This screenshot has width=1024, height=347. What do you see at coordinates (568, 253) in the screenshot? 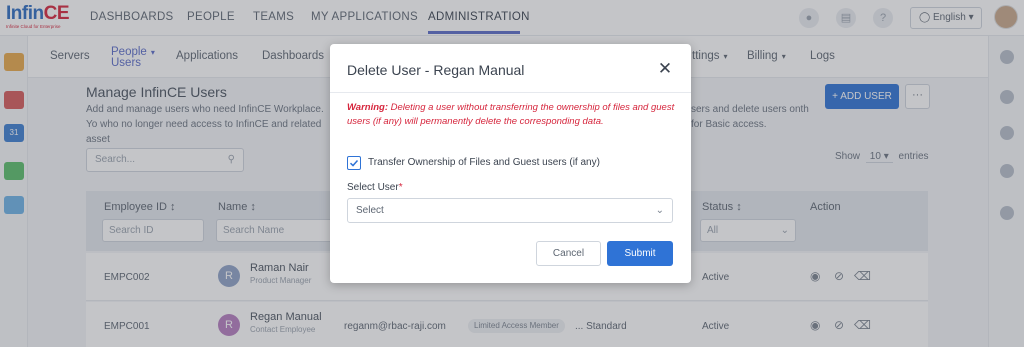
I see `cancel-button: Cancel` at bounding box center [568, 253].